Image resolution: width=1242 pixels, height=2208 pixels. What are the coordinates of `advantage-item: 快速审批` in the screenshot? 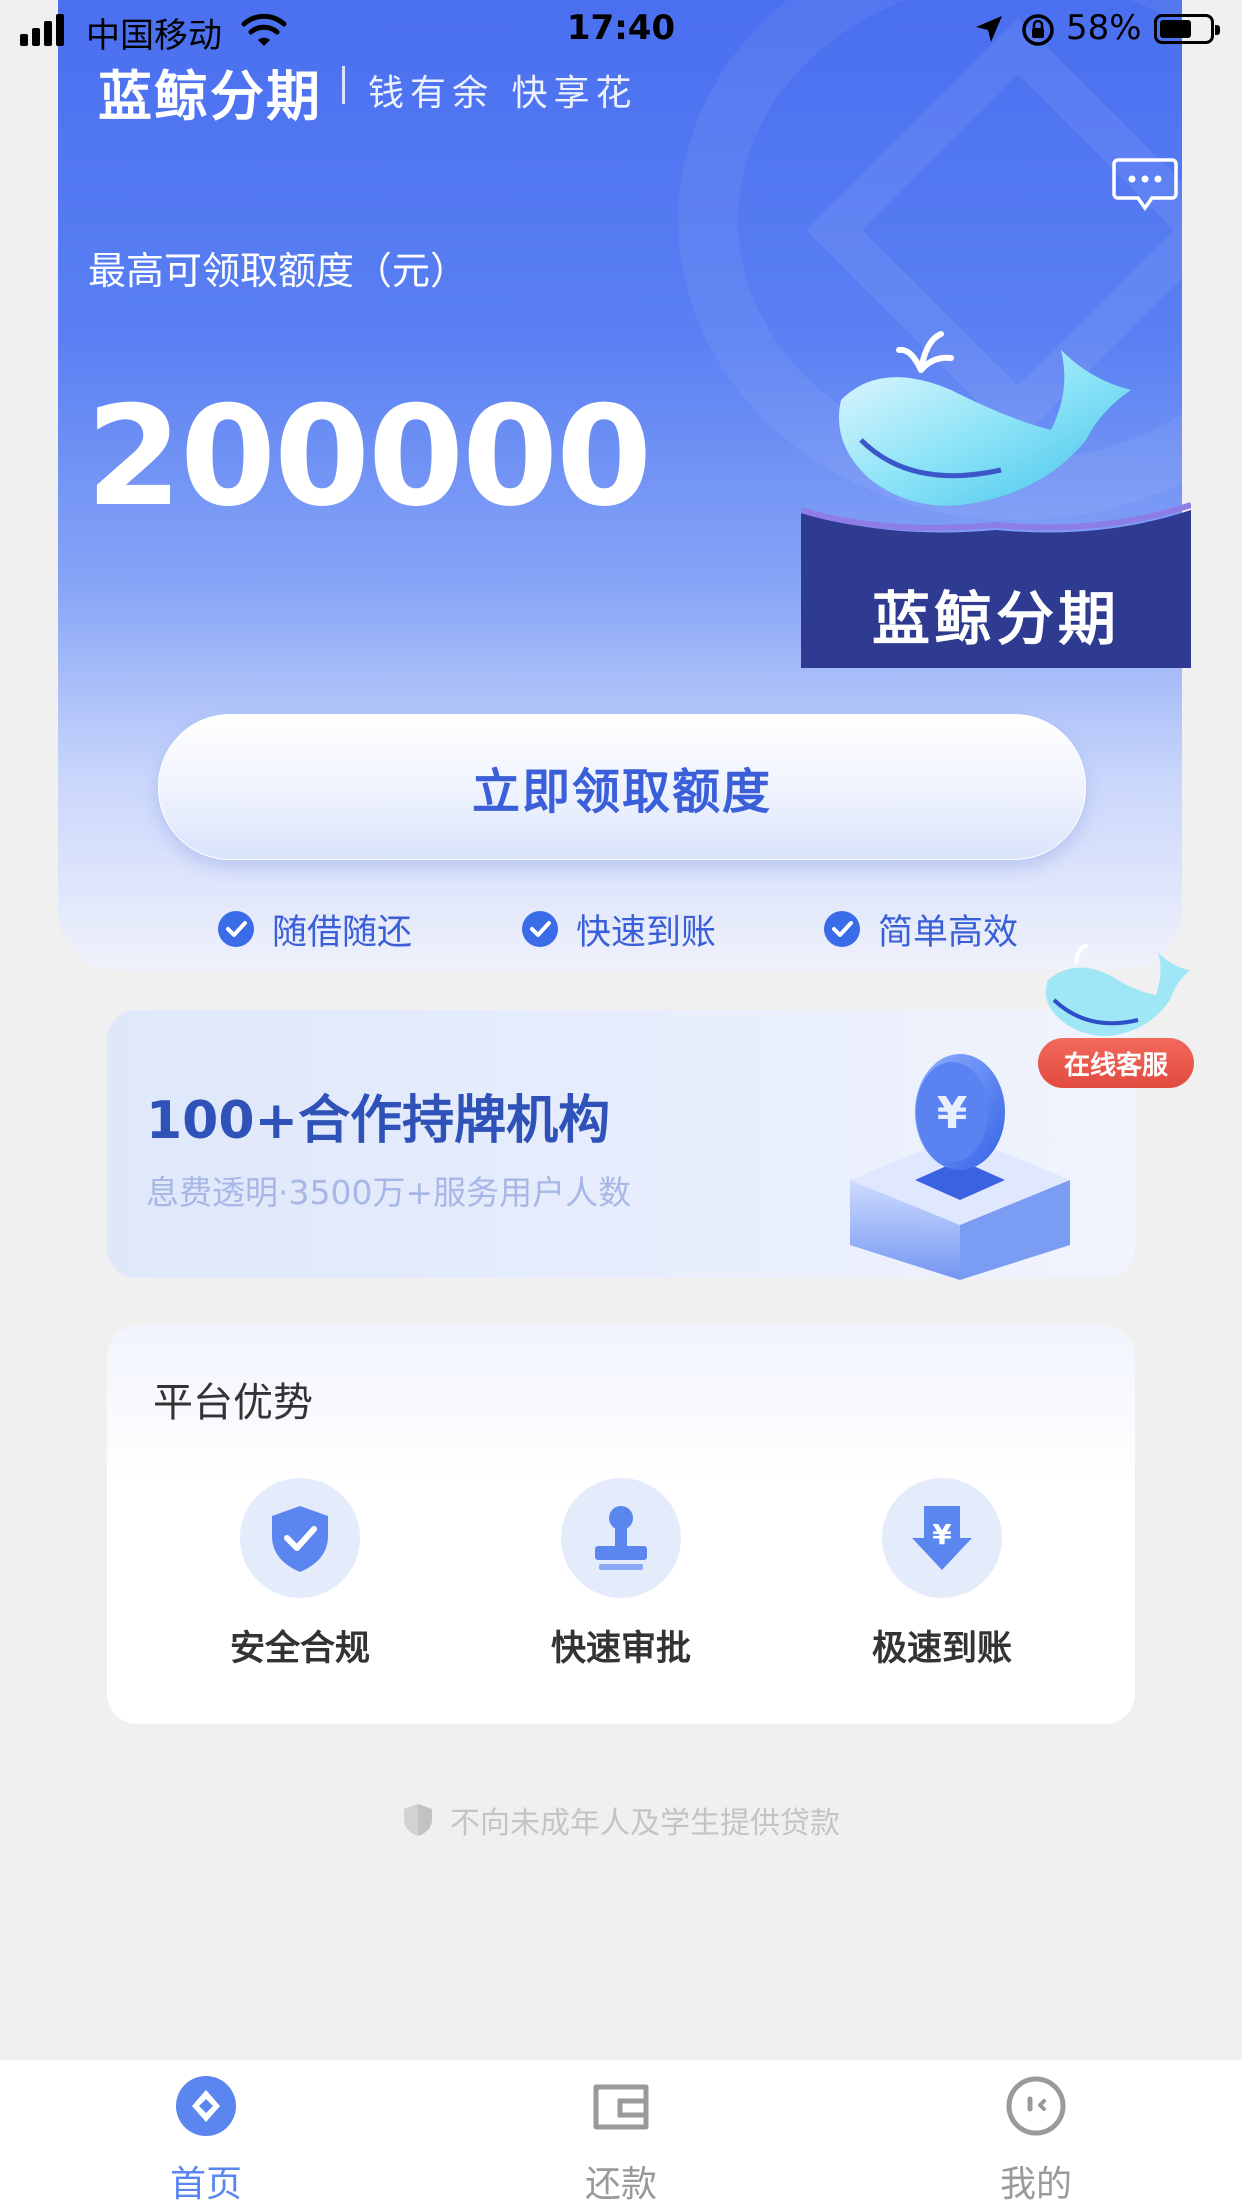 It's located at (621, 1574).